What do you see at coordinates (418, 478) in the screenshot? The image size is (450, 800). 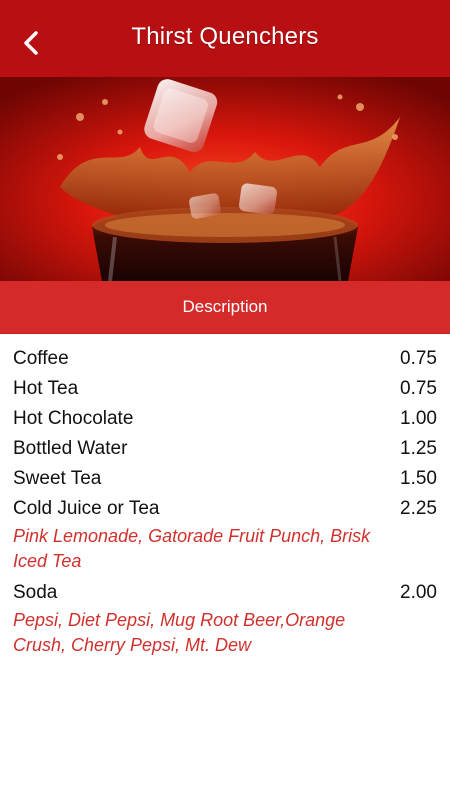 I see `item-price: 1.50` at bounding box center [418, 478].